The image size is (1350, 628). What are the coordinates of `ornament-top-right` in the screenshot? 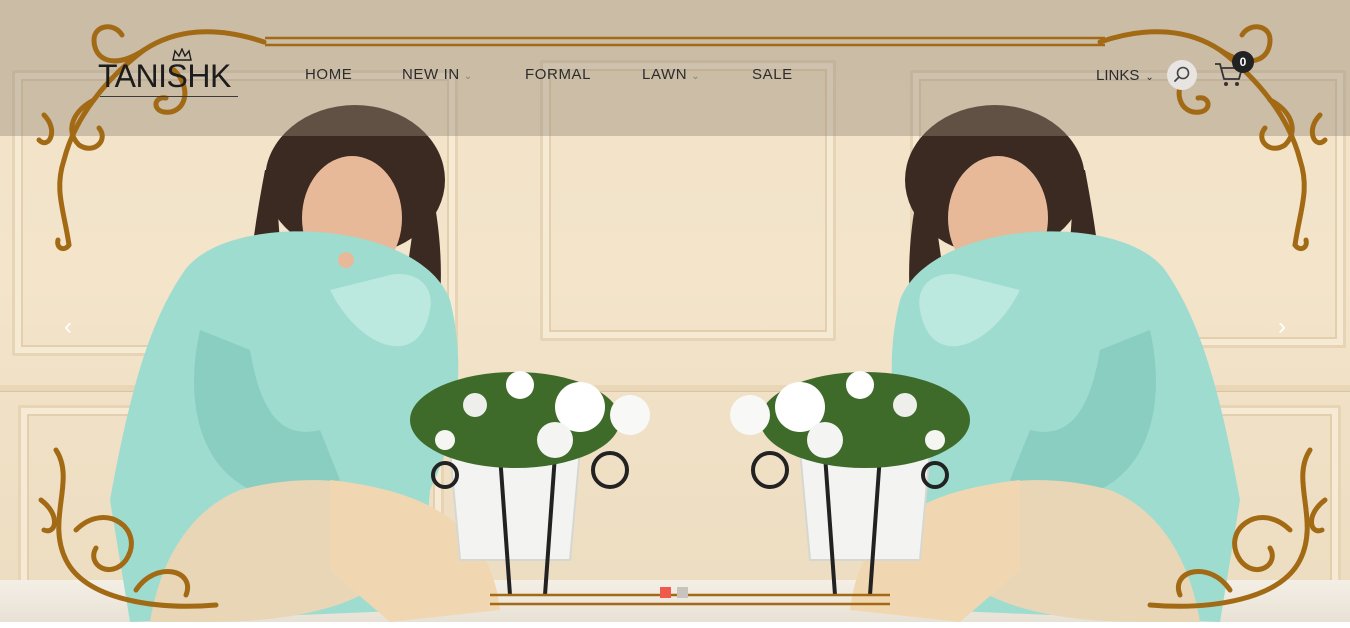 It's located at (1212, 138).